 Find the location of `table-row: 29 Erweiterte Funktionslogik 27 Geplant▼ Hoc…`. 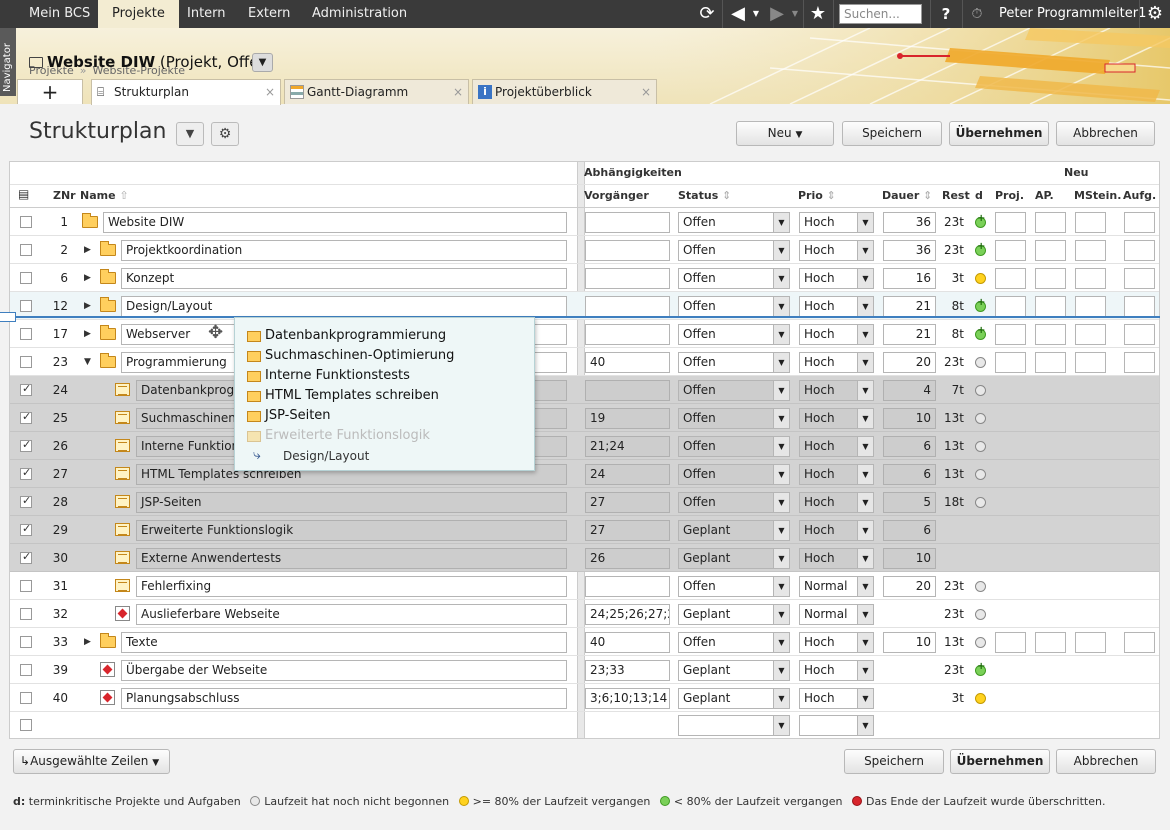

table-row: 29 Erweiterte Funktionslogik 27 Geplant▼ Hoc… is located at coordinates (584, 530).